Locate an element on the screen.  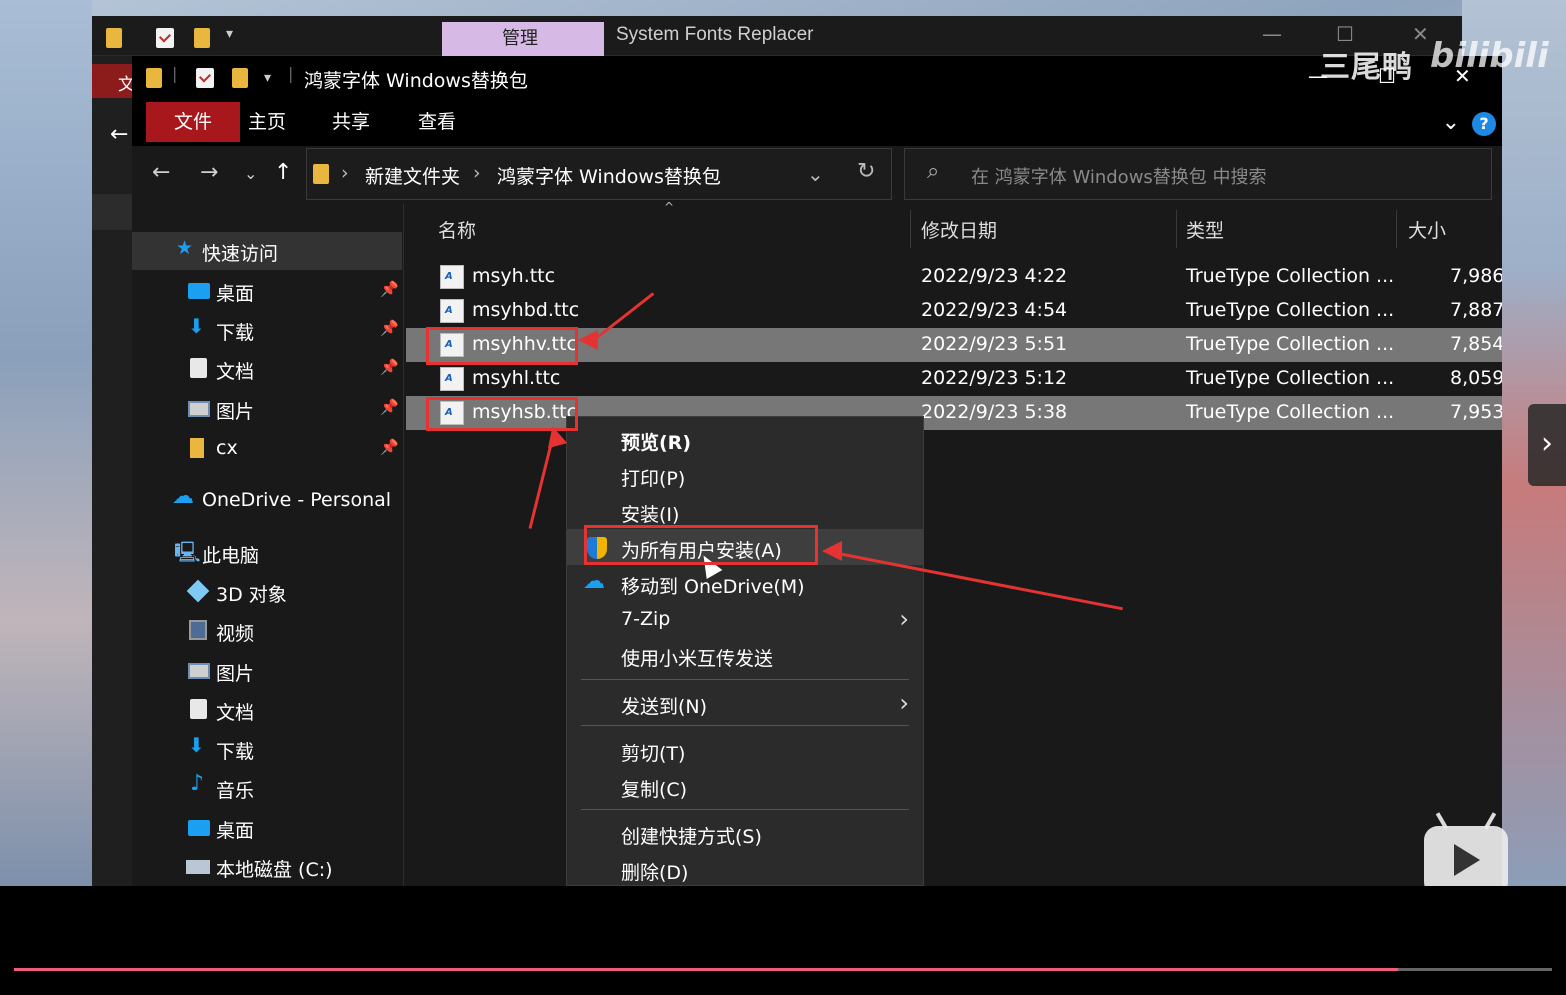
refresh-icon: ↻ is located at coordinates (866, 171).